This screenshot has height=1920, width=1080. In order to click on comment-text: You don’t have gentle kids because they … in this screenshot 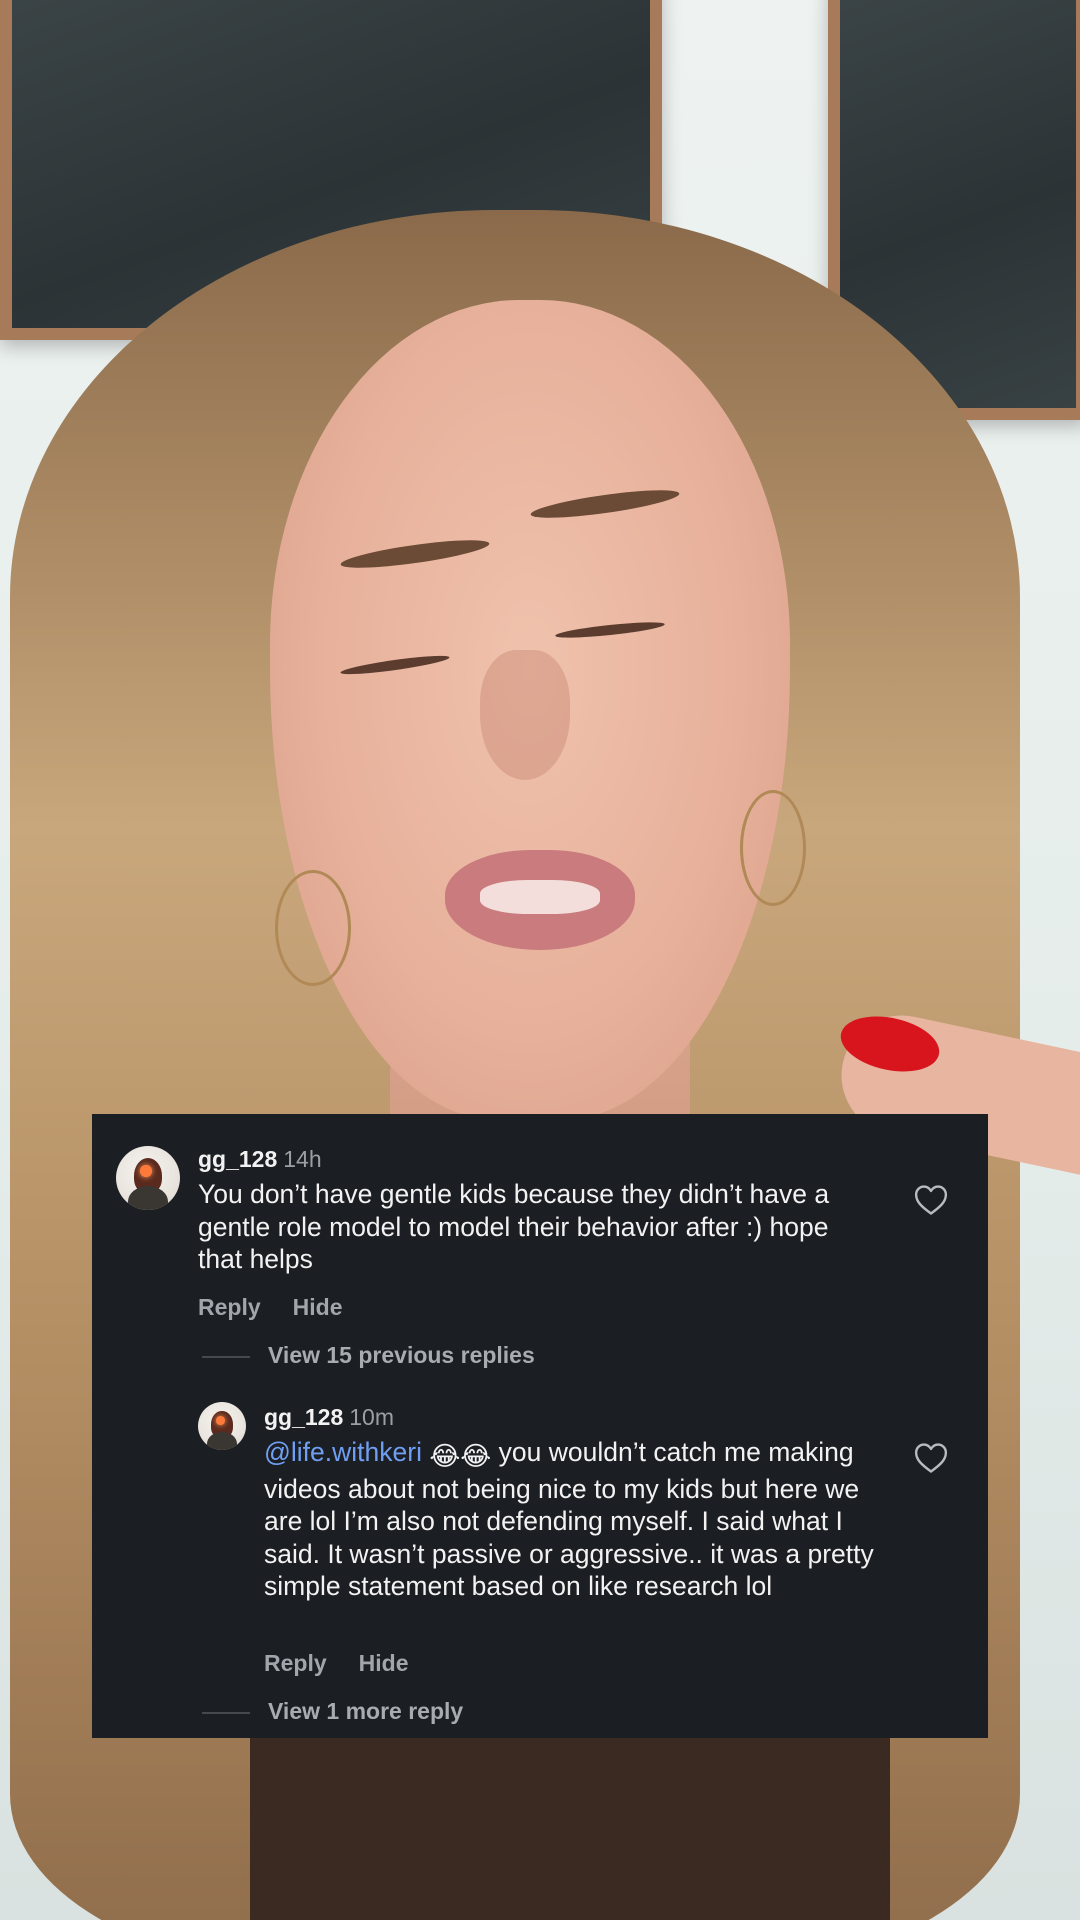, I will do `click(514, 1226)`.